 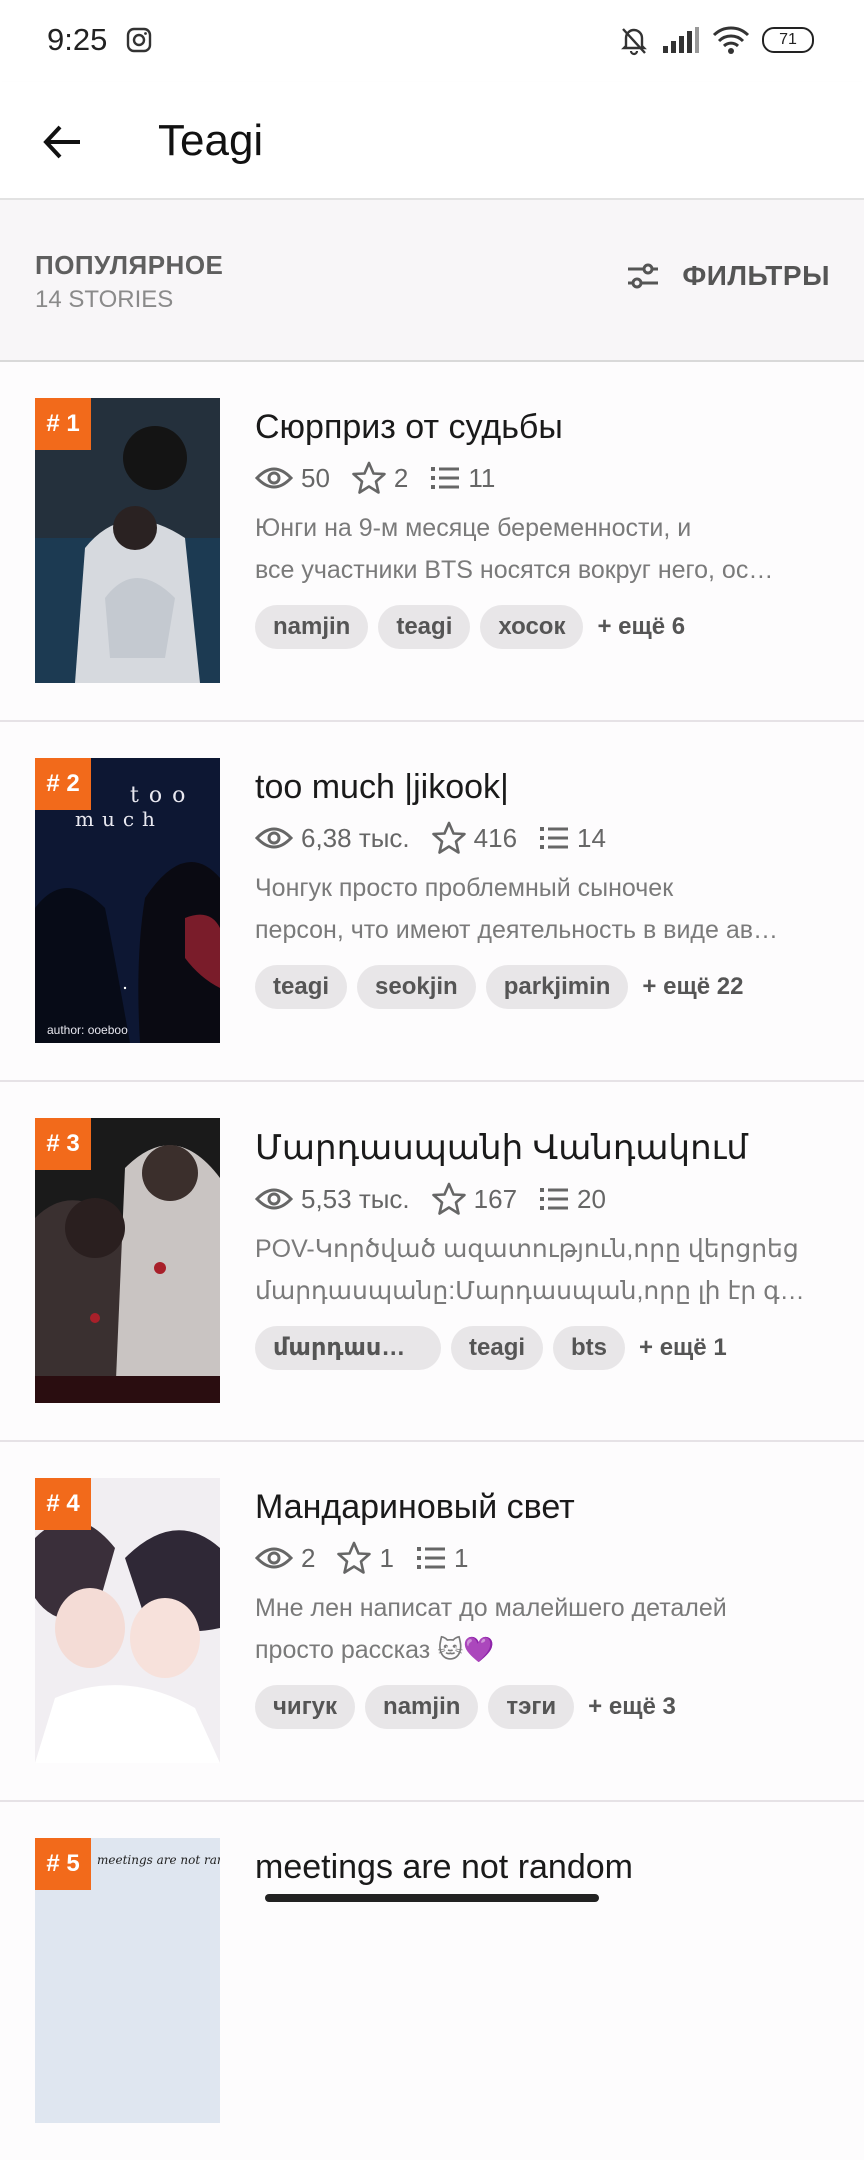 I want to click on cover-title-text: too, so click(x=162, y=795).